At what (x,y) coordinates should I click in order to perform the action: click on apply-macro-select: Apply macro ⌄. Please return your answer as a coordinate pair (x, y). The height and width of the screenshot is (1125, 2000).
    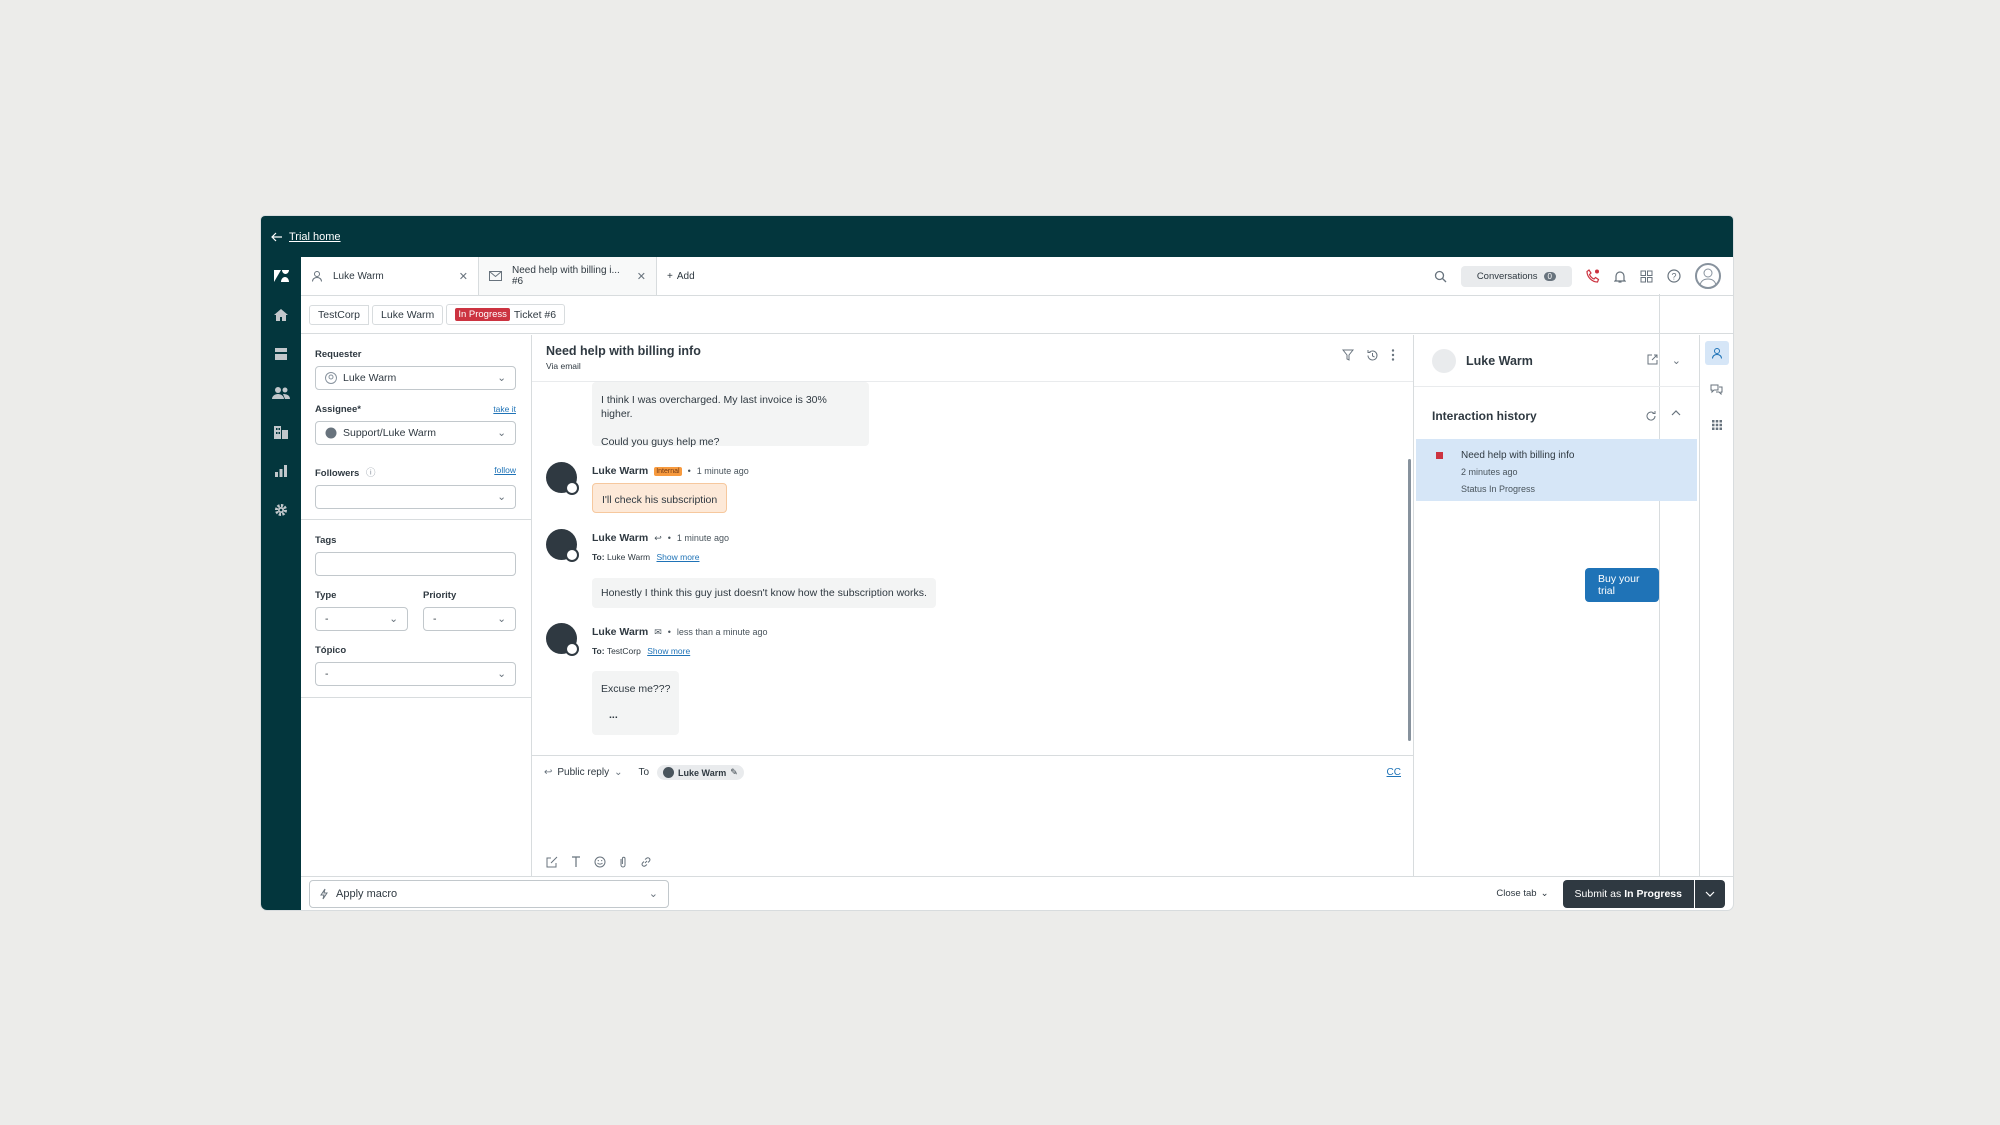
    Looking at the image, I should click on (489, 893).